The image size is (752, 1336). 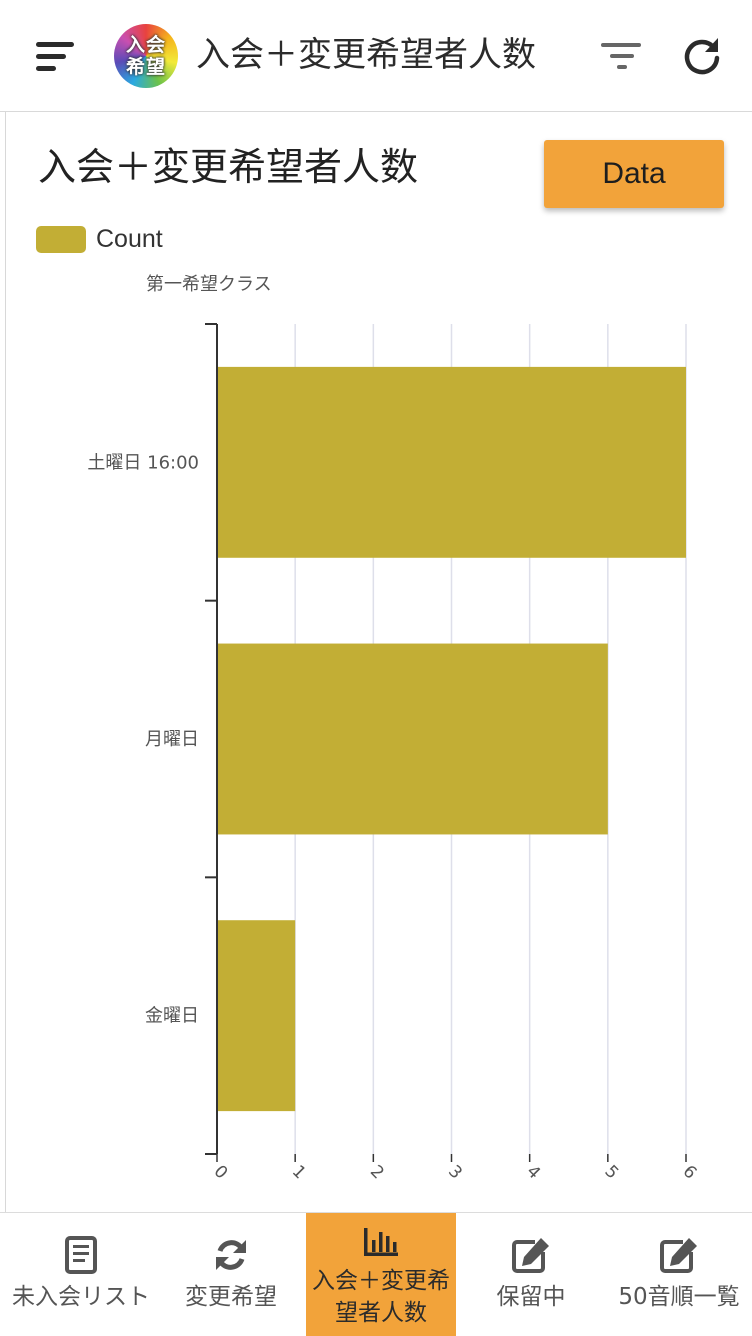 What do you see at coordinates (81, 1297) in the screenshot?
I see `nav-label-unenrolled-list: 未入会リスト` at bounding box center [81, 1297].